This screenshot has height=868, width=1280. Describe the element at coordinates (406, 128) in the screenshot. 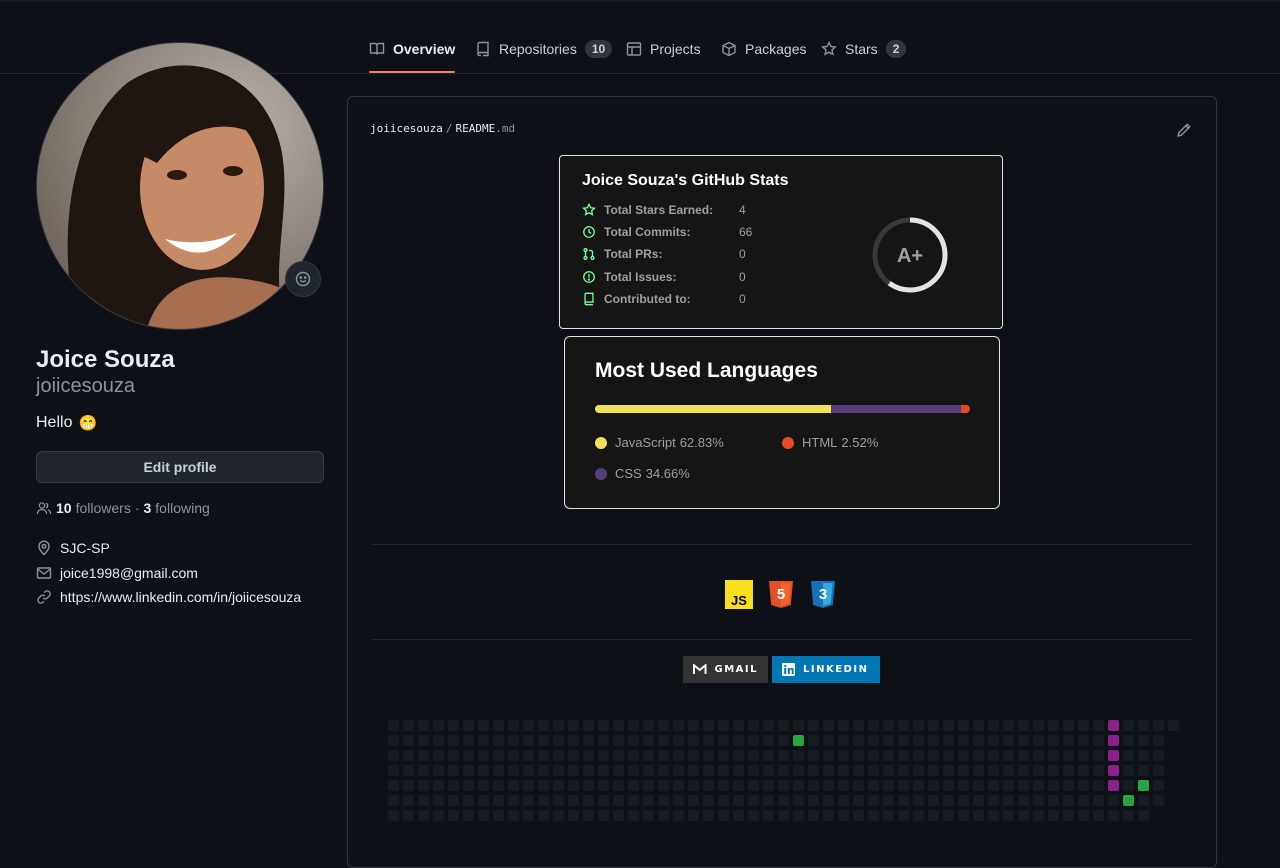

I see `readme-owner-link: joiicesouza` at that location.